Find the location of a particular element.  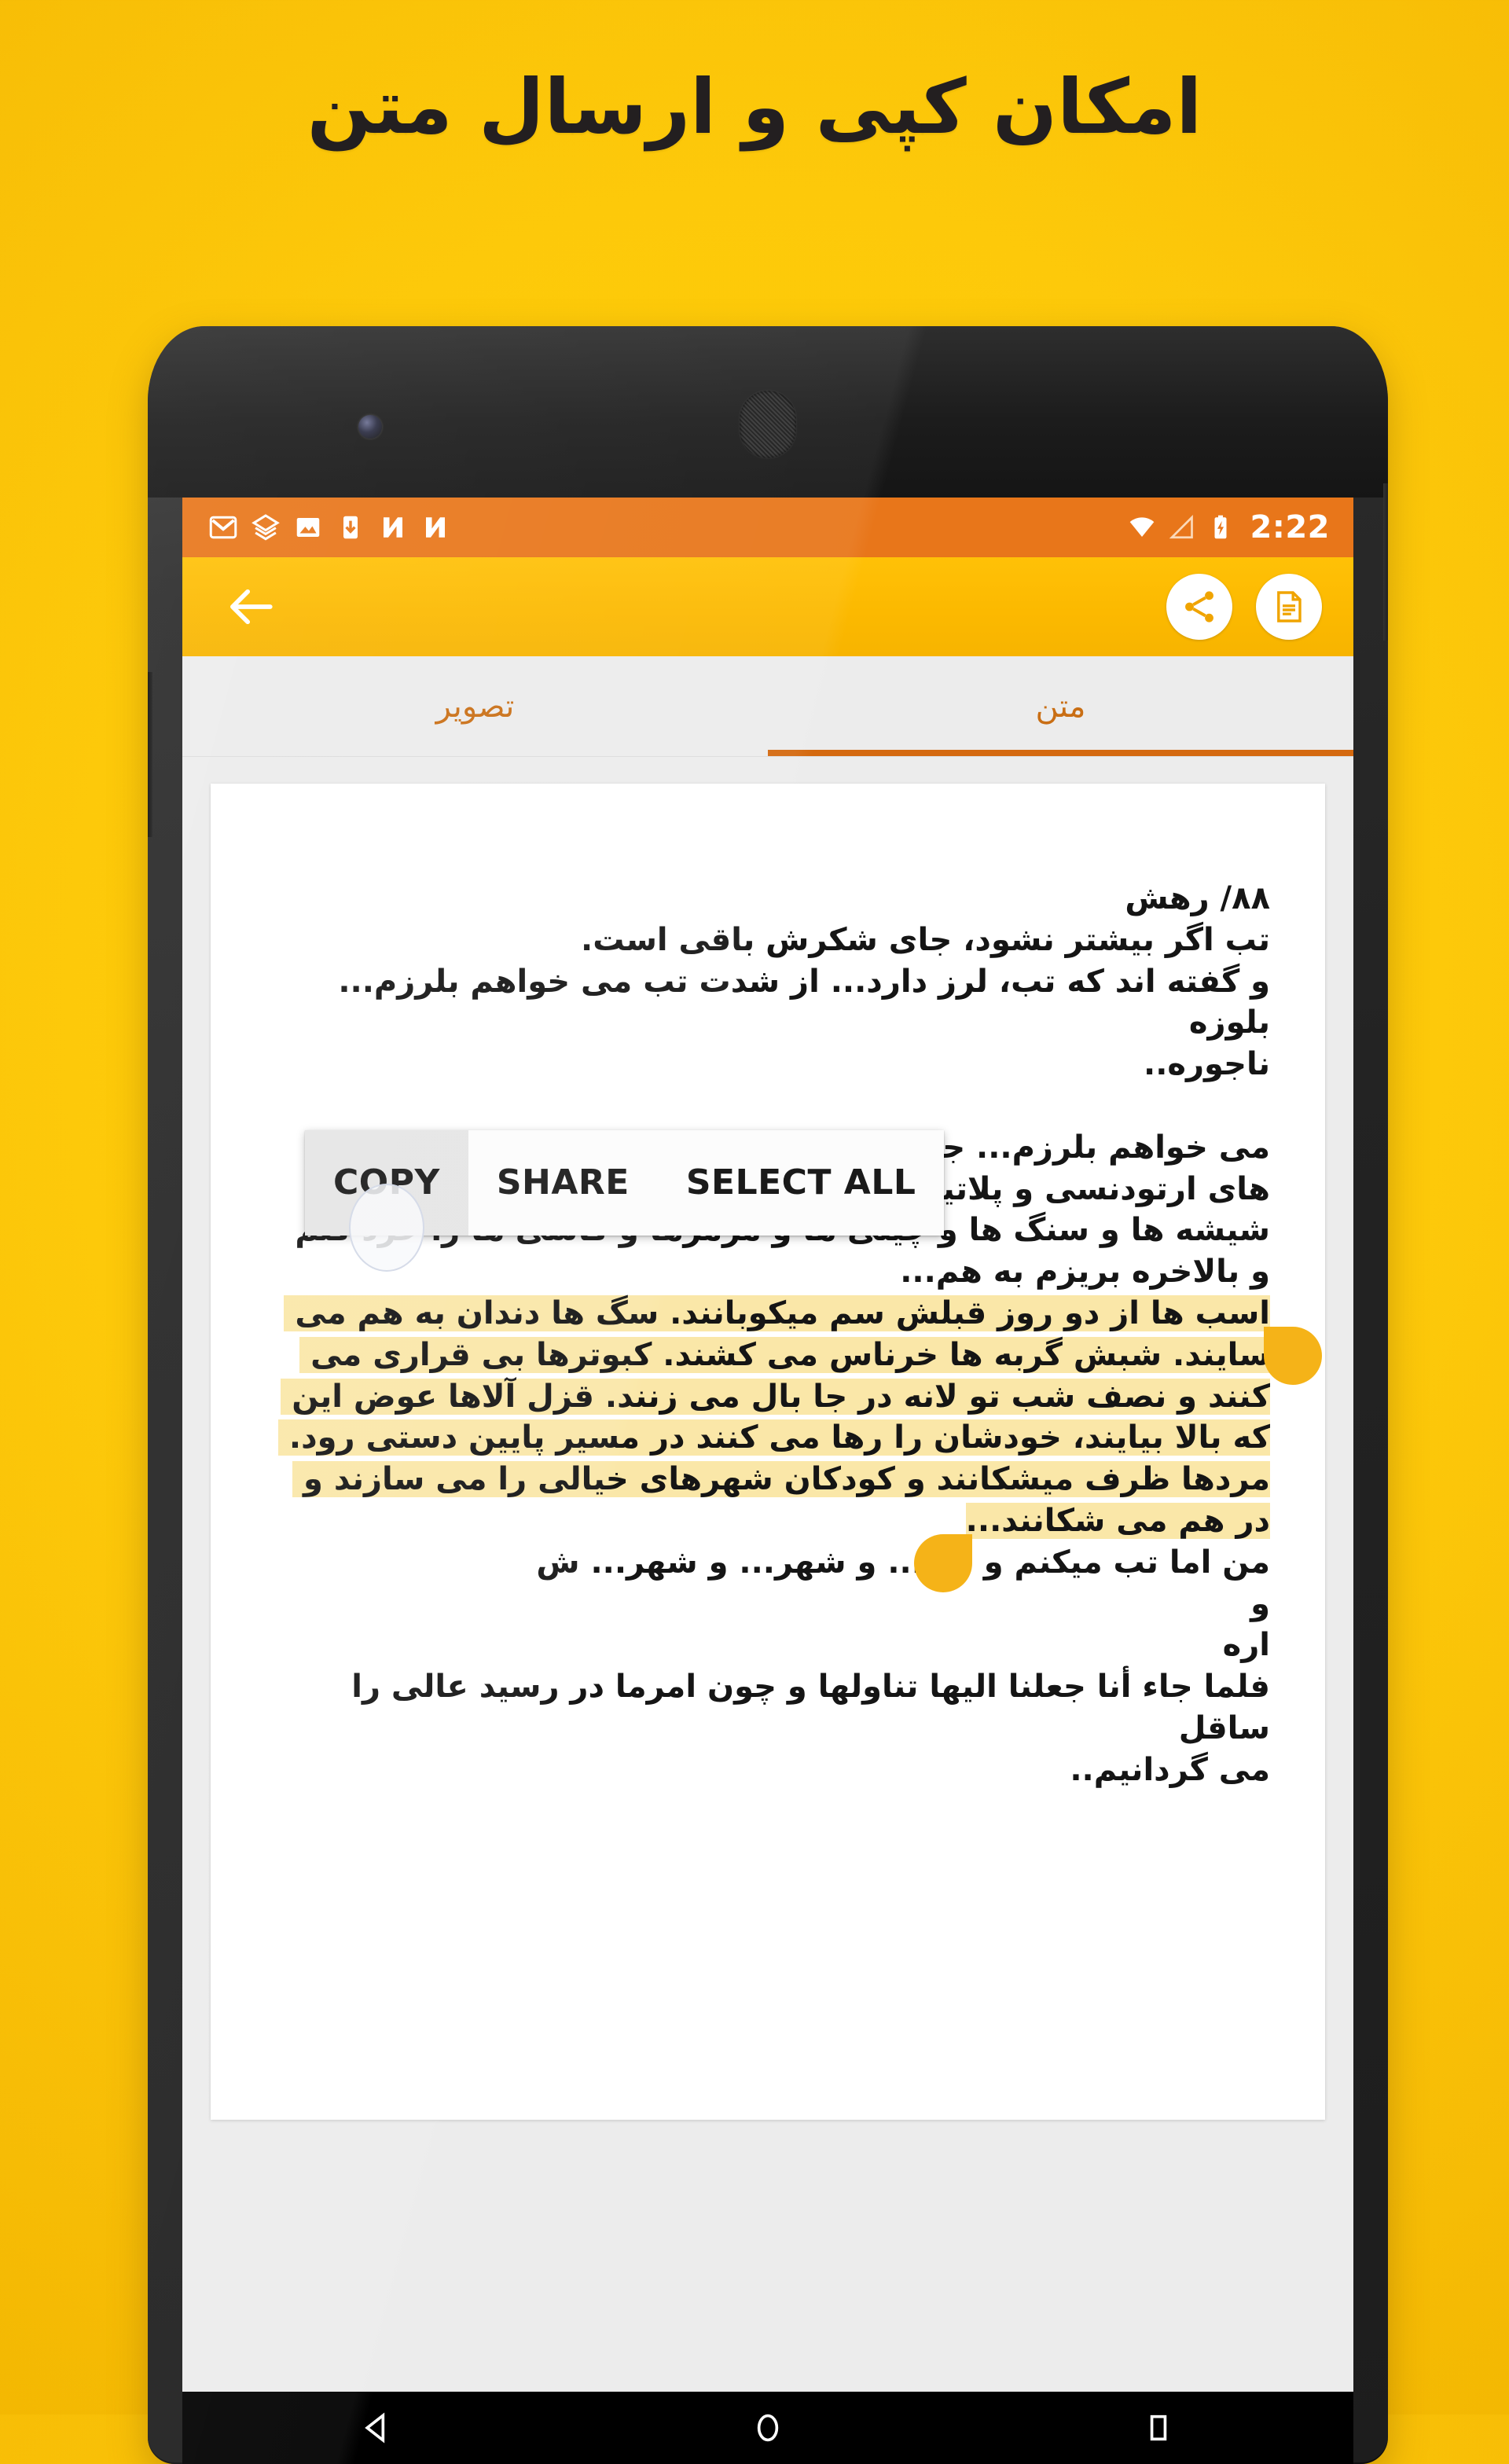

phone-top-bezel is located at coordinates (768, 412).